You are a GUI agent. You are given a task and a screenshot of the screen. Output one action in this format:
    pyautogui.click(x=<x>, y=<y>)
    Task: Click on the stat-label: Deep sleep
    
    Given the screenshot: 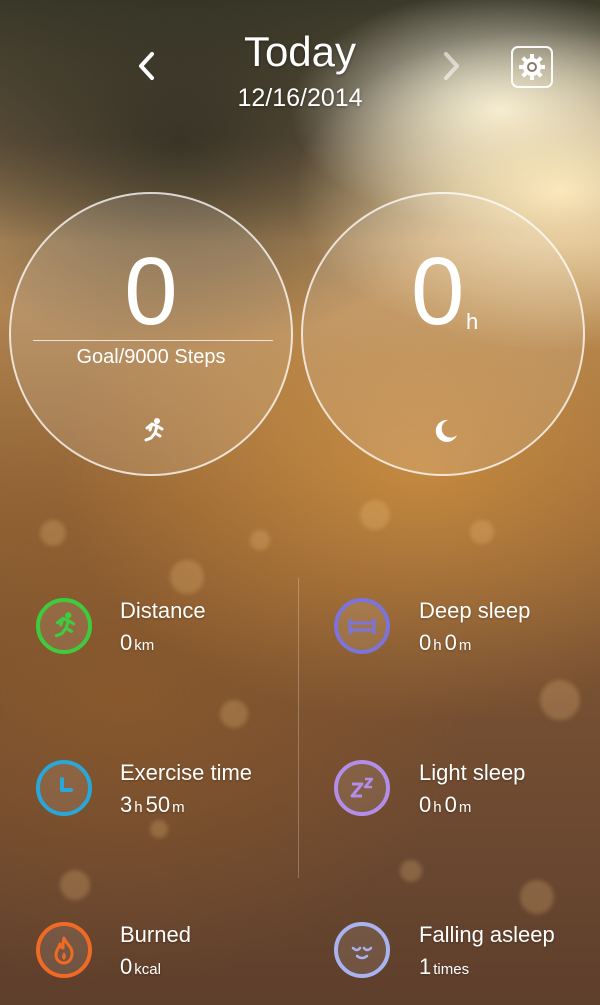 What is the action you would take?
    pyautogui.click(x=475, y=610)
    